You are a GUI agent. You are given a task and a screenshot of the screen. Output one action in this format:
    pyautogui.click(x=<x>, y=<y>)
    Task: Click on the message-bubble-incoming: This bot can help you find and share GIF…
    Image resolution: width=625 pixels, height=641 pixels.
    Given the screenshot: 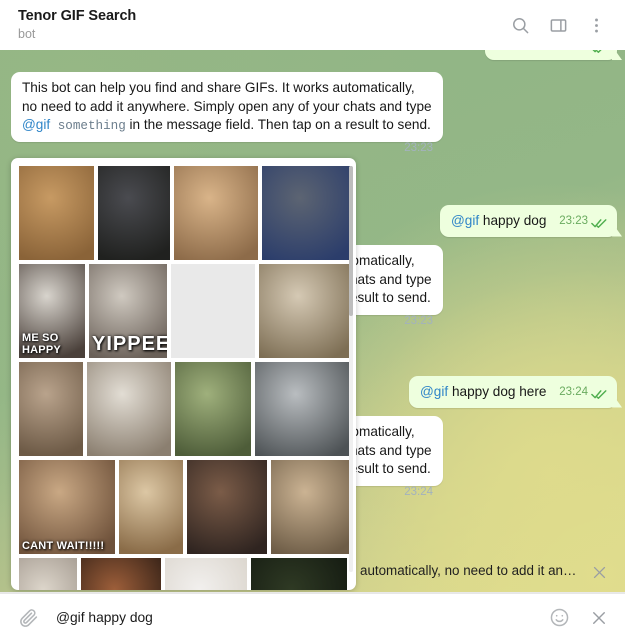 What is the action you would take?
    pyautogui.click(x=227, y=113)
    